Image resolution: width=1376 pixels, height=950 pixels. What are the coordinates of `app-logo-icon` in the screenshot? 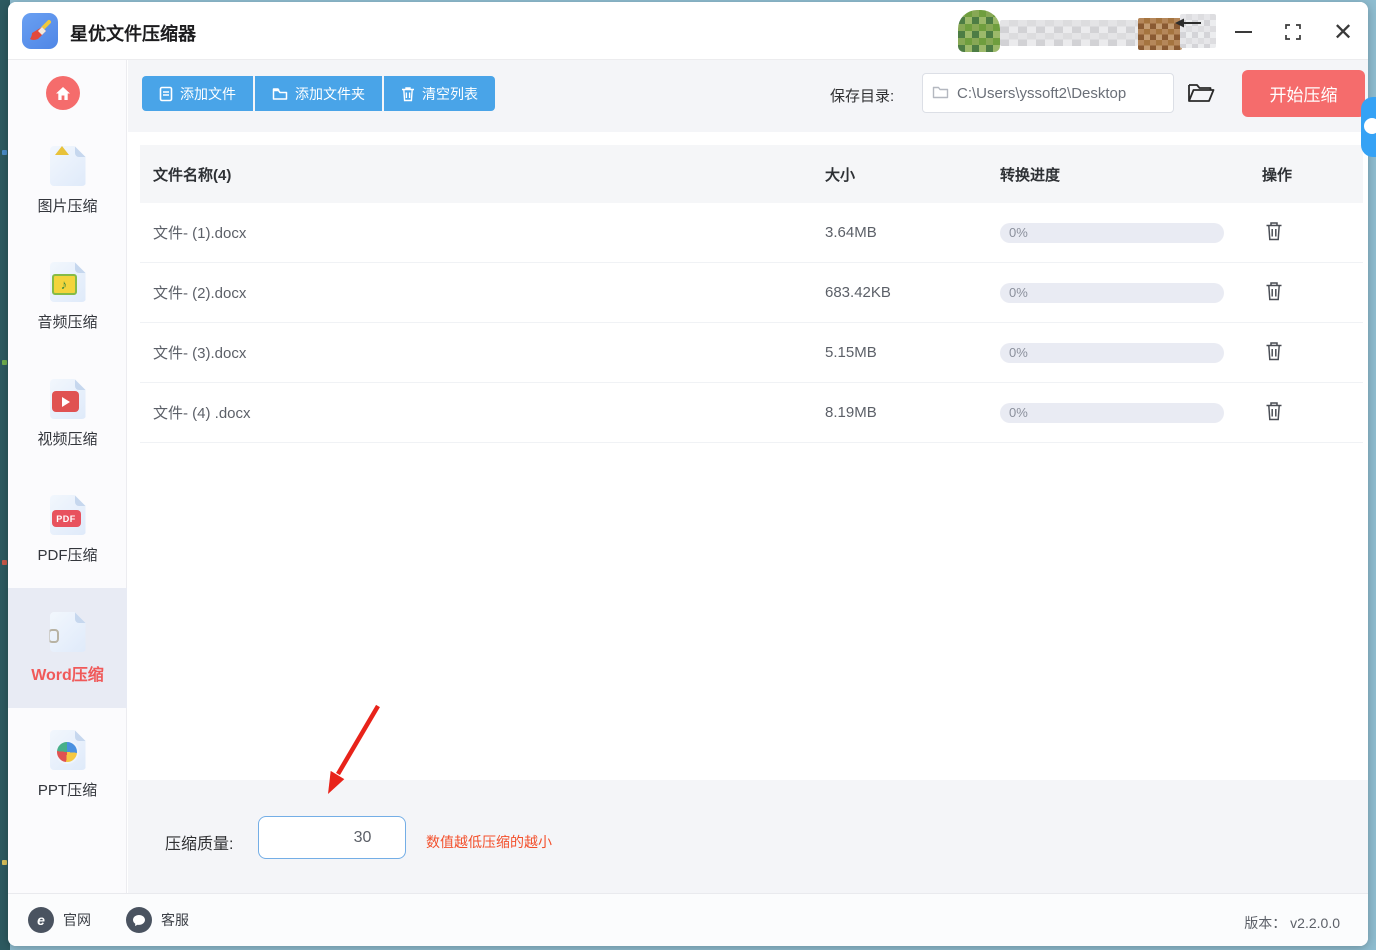 It's located at (40, 31).